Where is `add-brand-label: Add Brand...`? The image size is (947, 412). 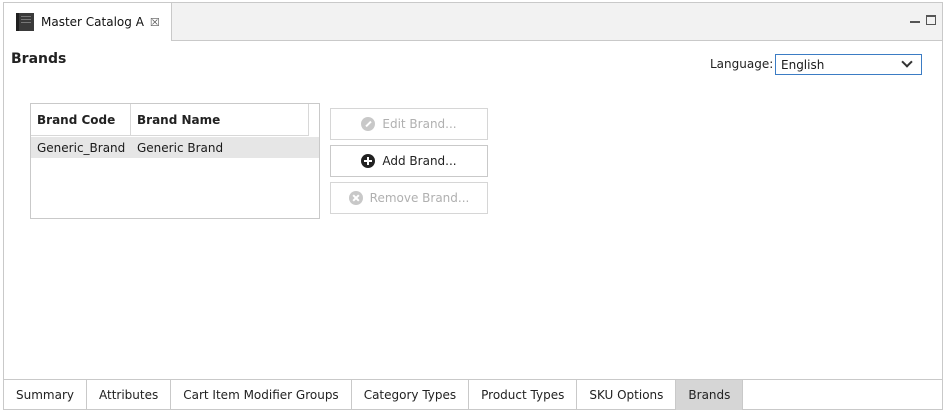
add-brand-label: Add Brand... is located at coordinates (419, 161).